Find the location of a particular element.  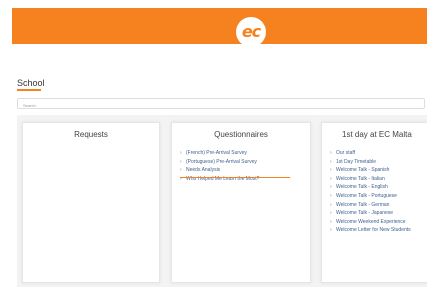

first-day-link: › Welcome Talk - Italian is located at coordinates (370, 179).